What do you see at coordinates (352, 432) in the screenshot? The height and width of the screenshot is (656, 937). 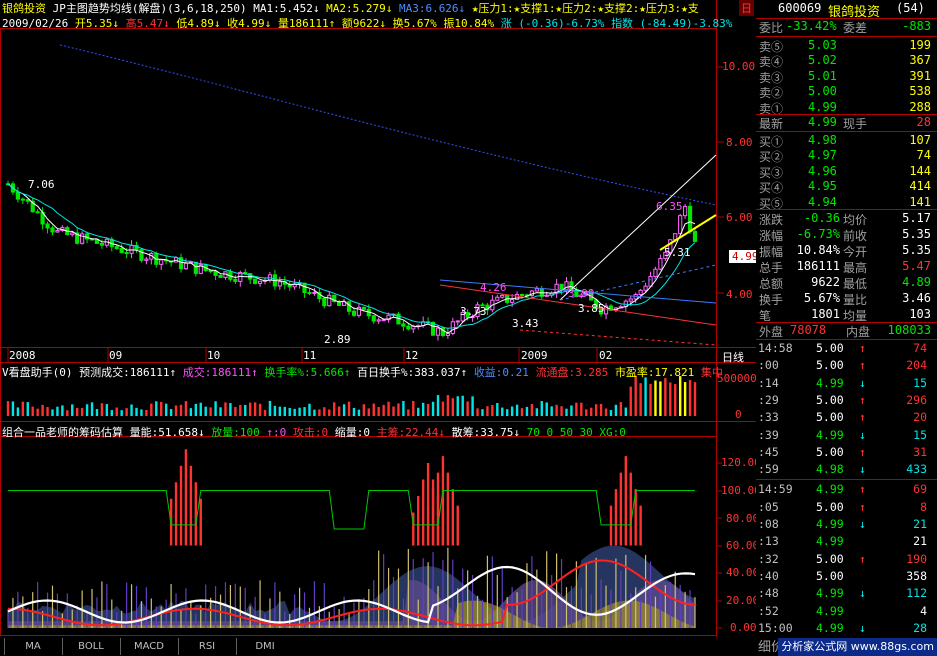 I see `chip-shrink: 缩量:0` at bounding box center [352, 432].